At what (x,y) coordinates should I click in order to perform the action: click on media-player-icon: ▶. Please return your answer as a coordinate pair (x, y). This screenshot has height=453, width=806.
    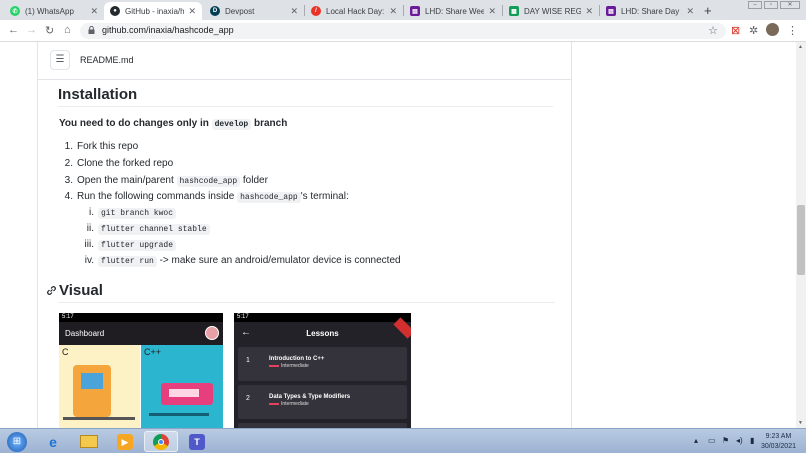
    Looking at the image, I should click on (125, 441).